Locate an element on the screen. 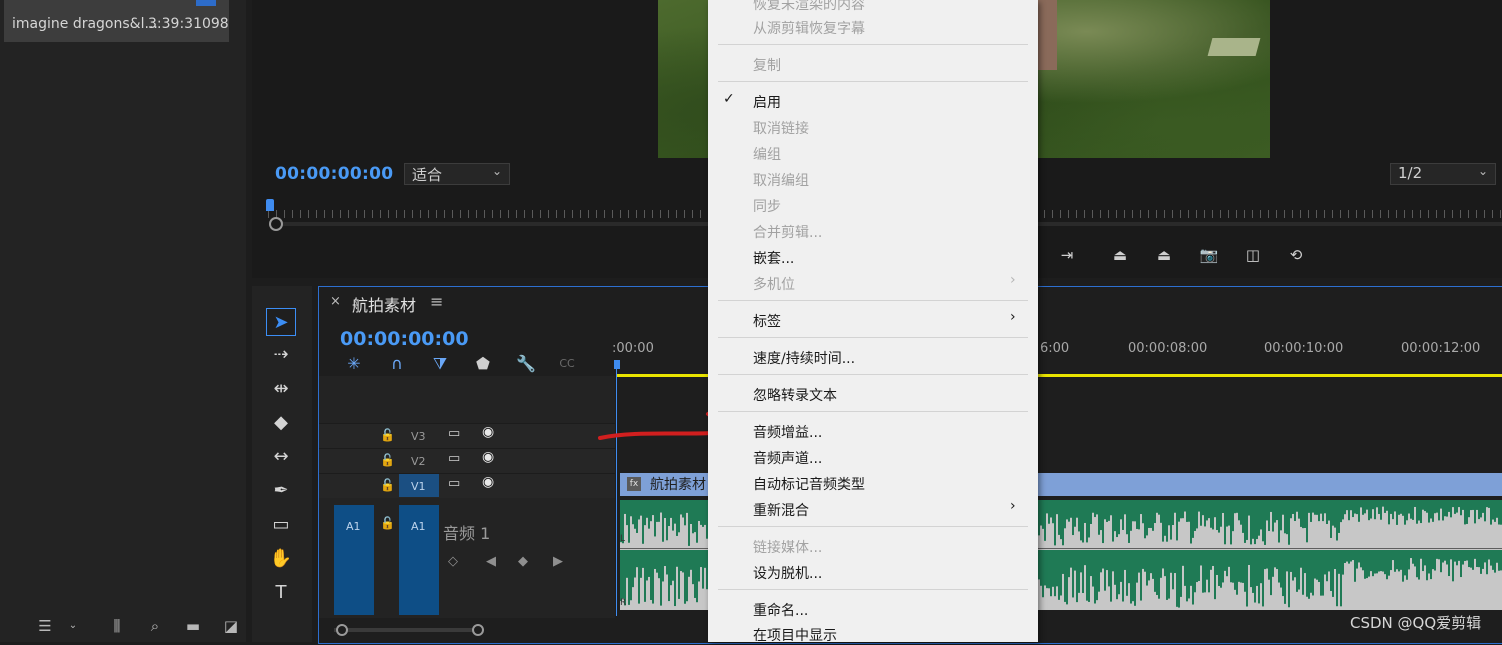 The width and height of the screenshot is (1502, 645). menu-item-ignore-transcript: 忽略转录文本 is located at coordinates (795, 395).